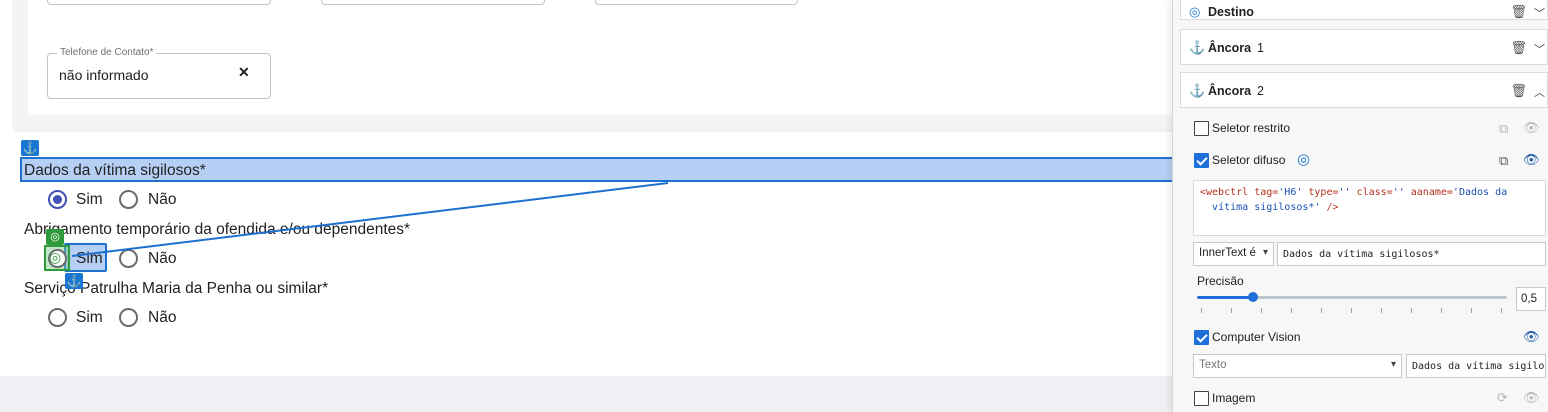 This screenshot has height=412, width=1548. What do you see at coordinates (1297, 366) in the screenshot?
I see `cv-type-select: Texto ▾` at bounding box center [1297, 366].